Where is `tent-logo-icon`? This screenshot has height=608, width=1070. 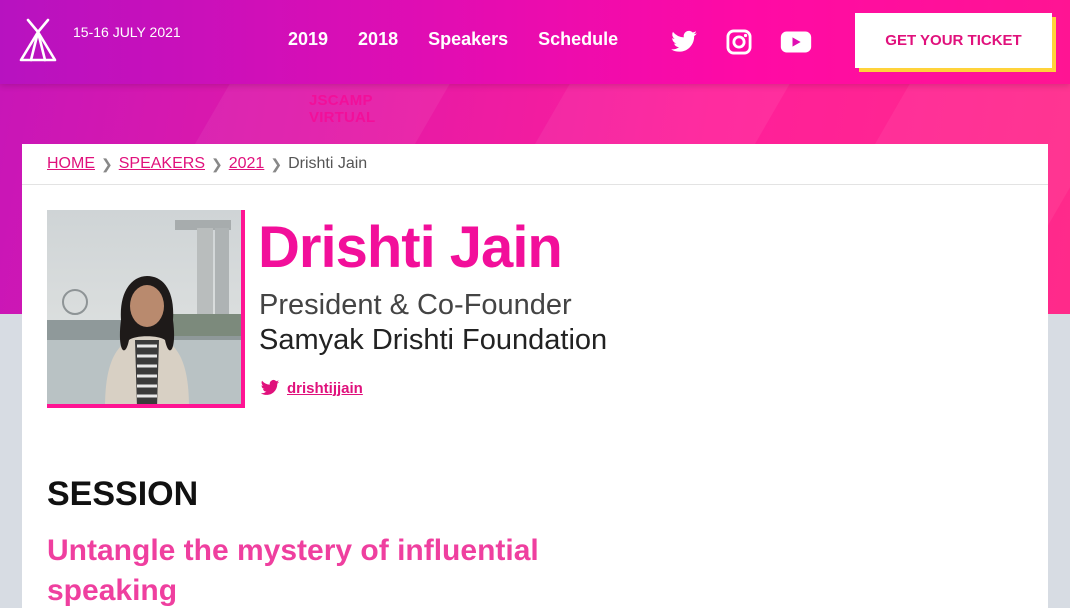 tent-logo-icon is located at coordinates (38, 41).